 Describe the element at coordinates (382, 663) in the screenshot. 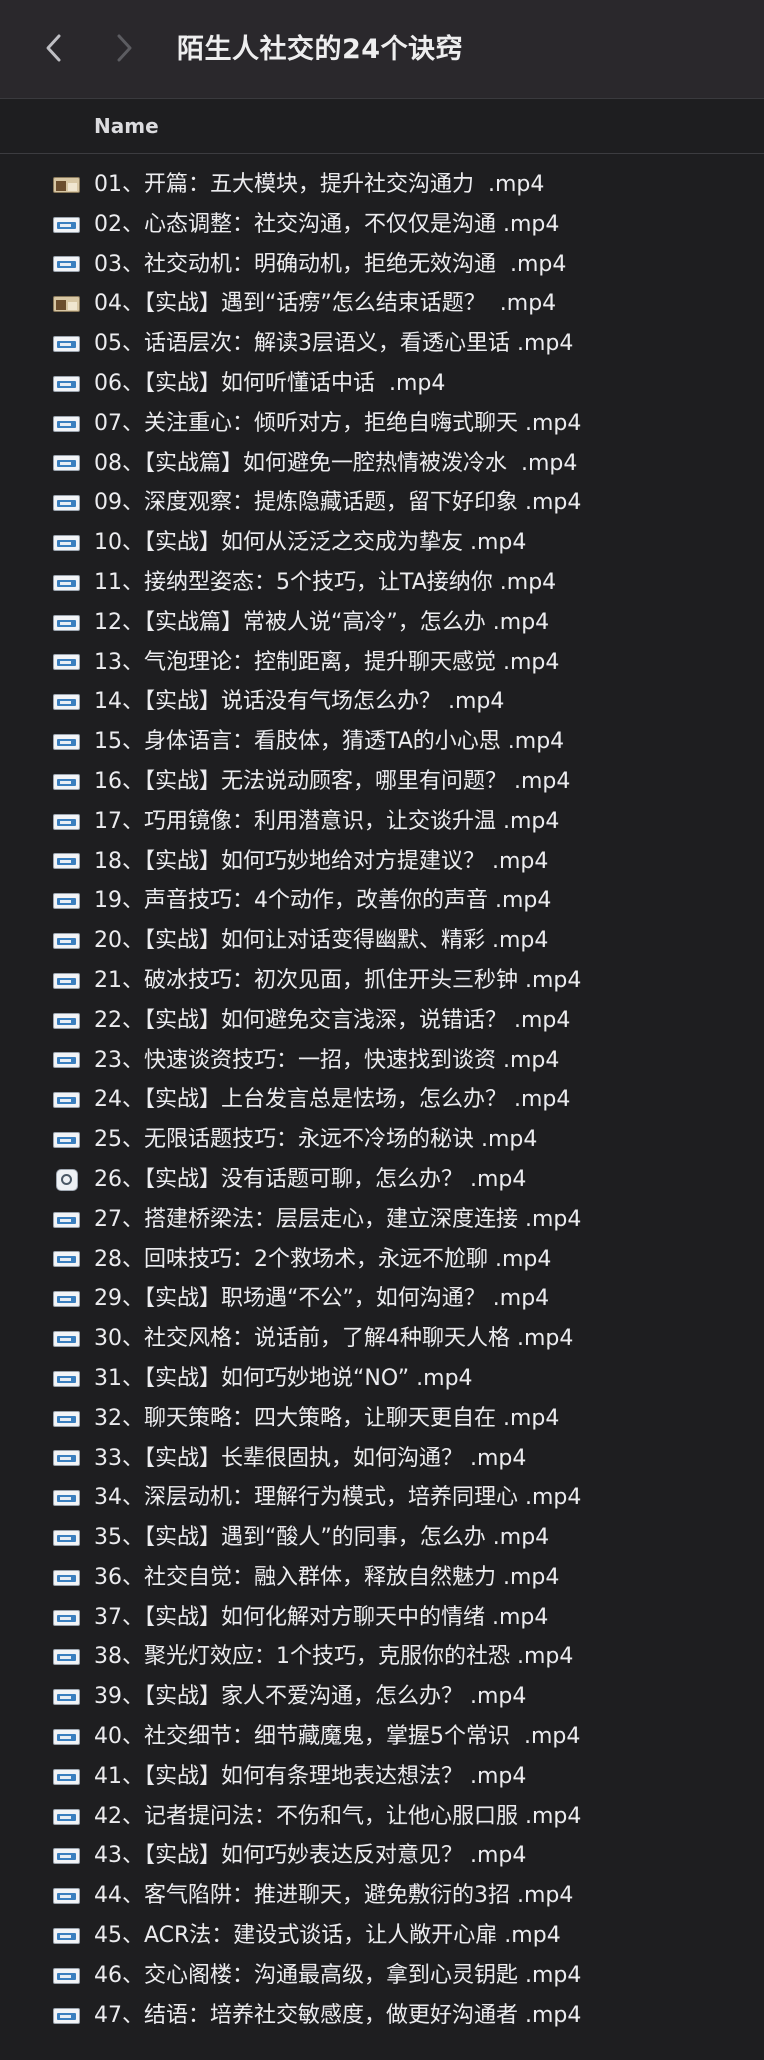

I see `file-row: 13、气泡理论：控制距离，提升聊天感觉 .mp4` at that location.